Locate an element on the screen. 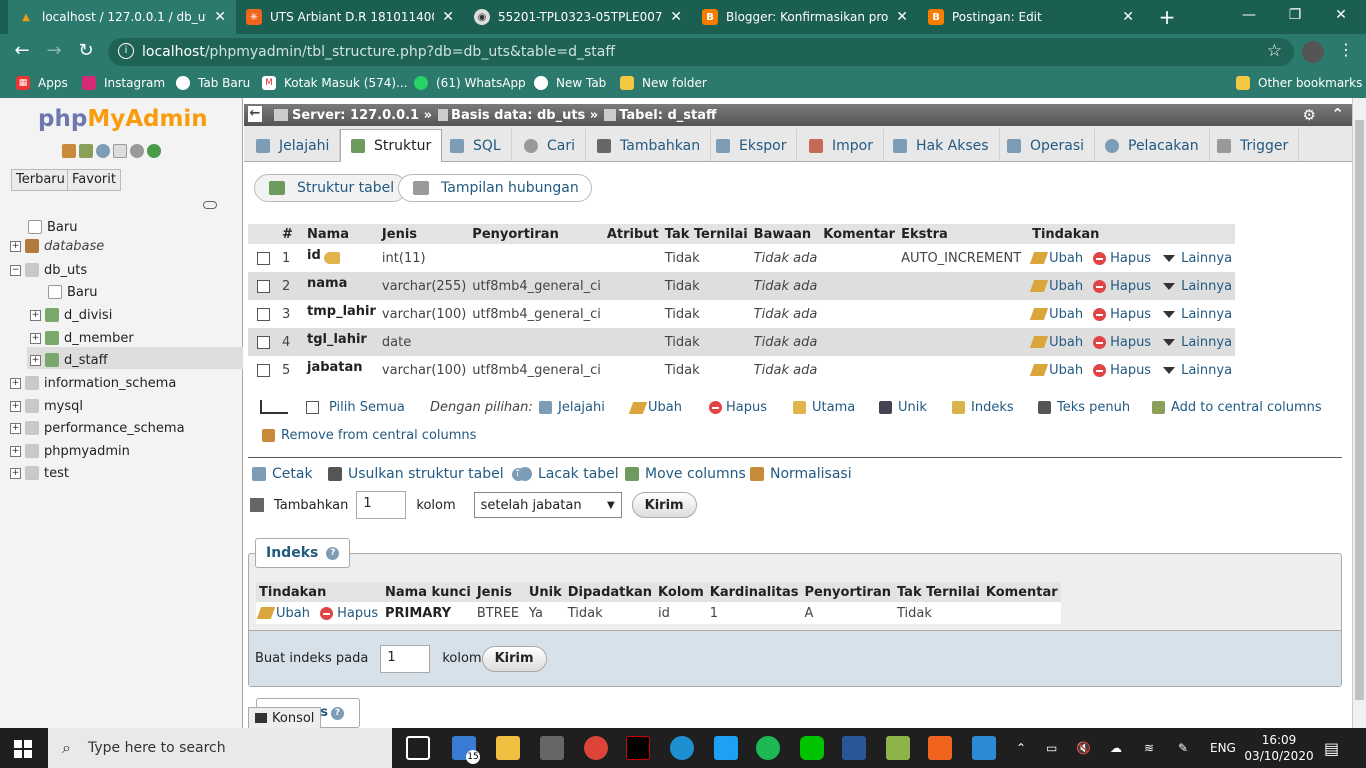 This screenshot has height=768, width=1366. col-header-name: Nama is located at coordinates (341, 234).